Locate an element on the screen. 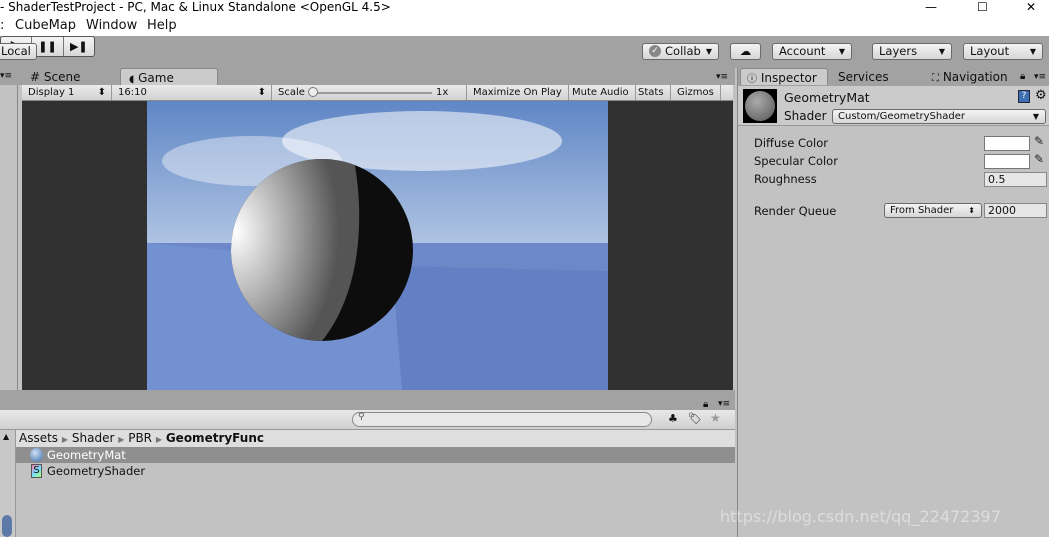 The width and height of the screenshot is (1049, 537). scale-track is located at coordinates (371, 93).